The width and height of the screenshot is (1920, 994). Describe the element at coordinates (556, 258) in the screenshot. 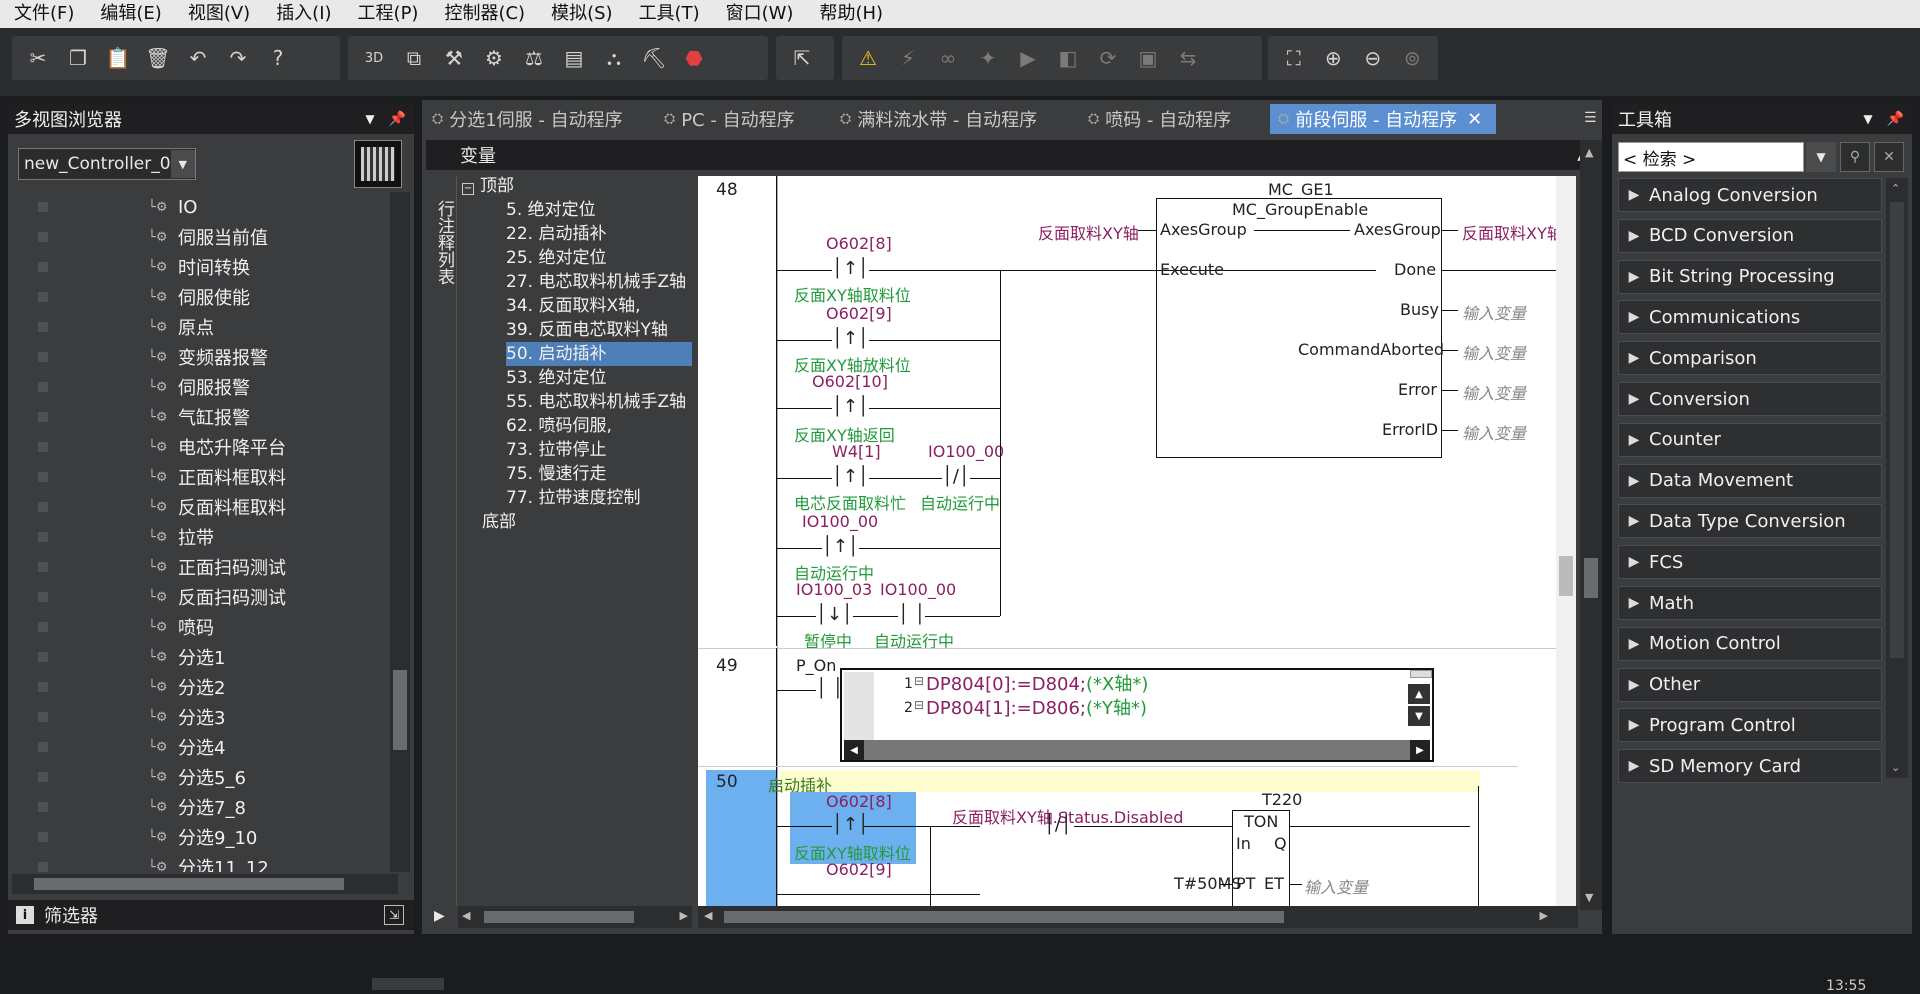

I see `outline-item: 25. 绝对定位` at that location.